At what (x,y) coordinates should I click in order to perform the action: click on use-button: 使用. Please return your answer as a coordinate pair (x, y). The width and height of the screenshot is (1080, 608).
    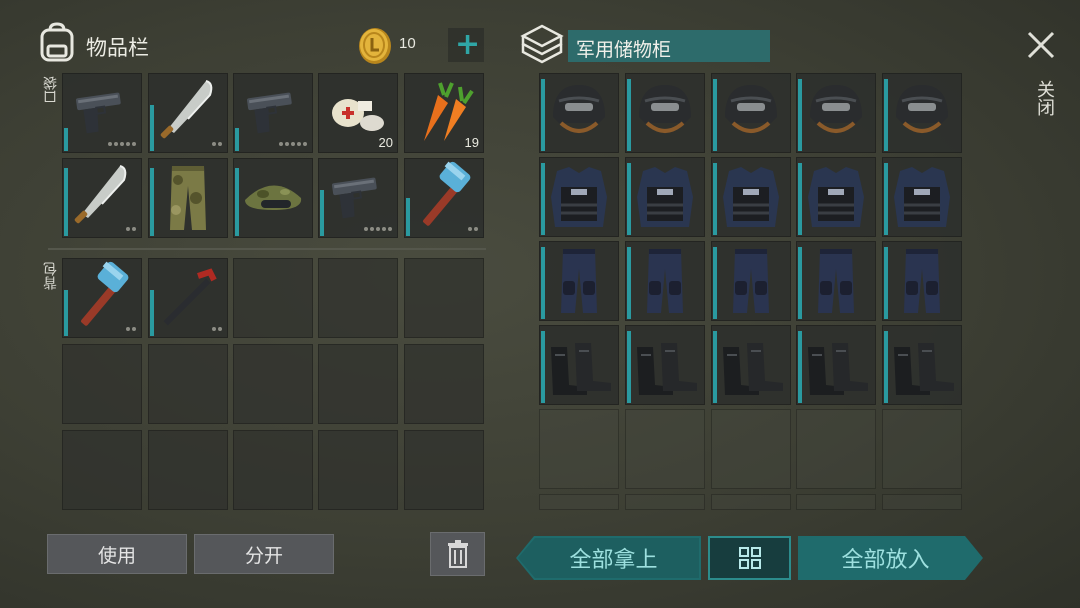
    Looking at the image, I should click on (117, 554).